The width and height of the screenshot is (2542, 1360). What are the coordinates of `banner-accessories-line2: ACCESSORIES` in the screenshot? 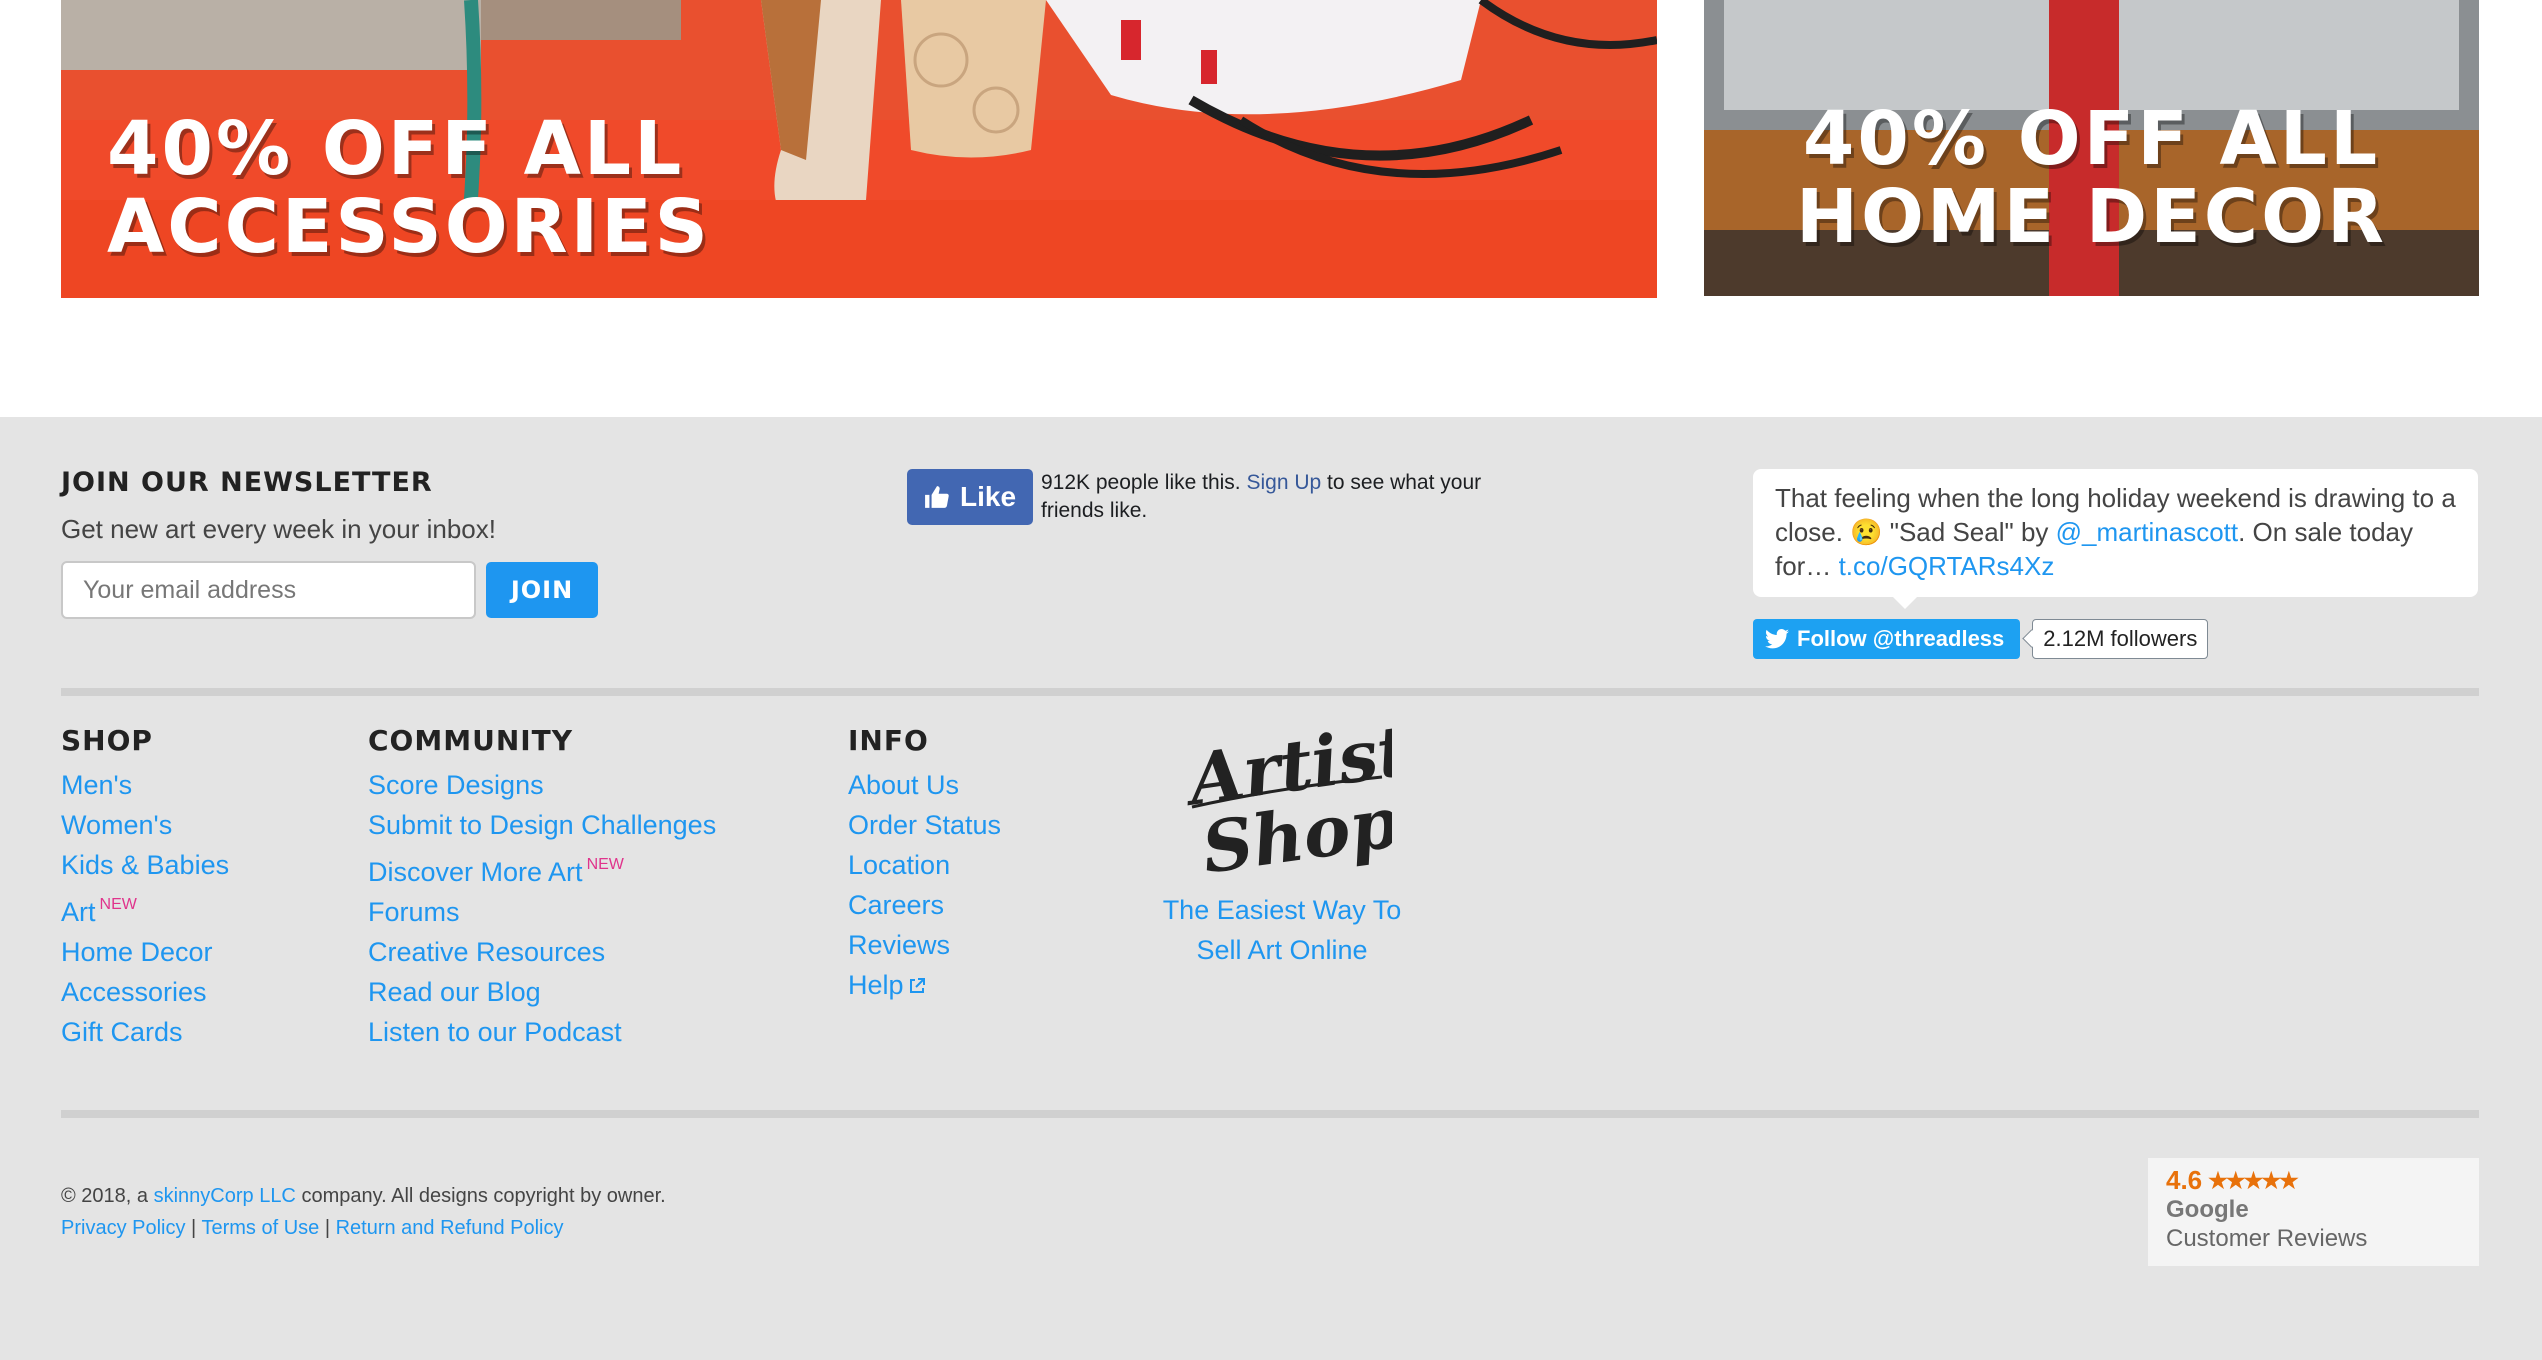 It's located at (409, 227).